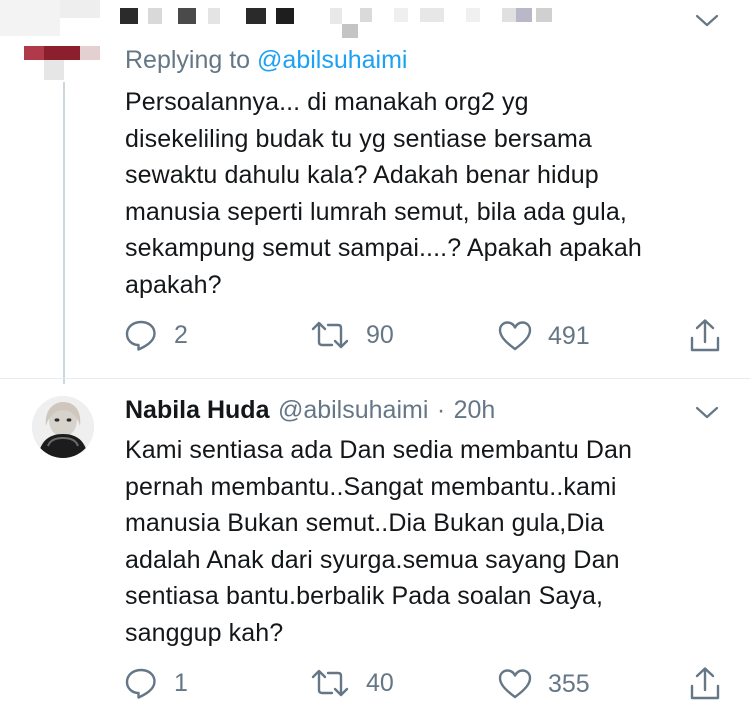 This screenshot has width=750, height=712. What do you see at coordinates (365, 523) in the screenshot?
I see `tweet-line: manusia Bukan semut..Dia Bukan gula,Dia` at bounding box center [365, 523].